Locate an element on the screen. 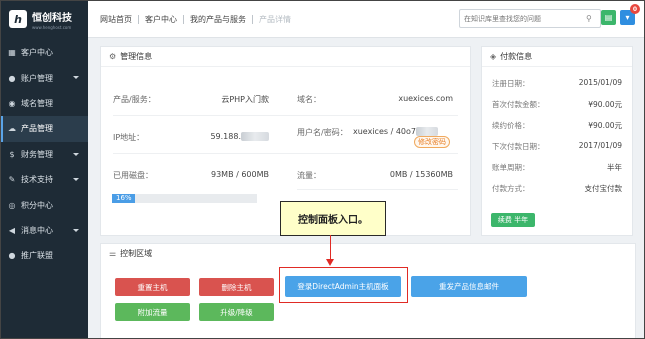  sidebar-item-label: 财务管理 is located at coordinates (37, 154).